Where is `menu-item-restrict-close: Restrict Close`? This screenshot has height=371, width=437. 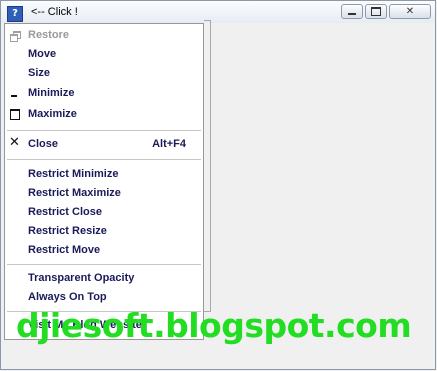 menu-item-restrict-close: Restrict Close is located at coordinates (104, 212).